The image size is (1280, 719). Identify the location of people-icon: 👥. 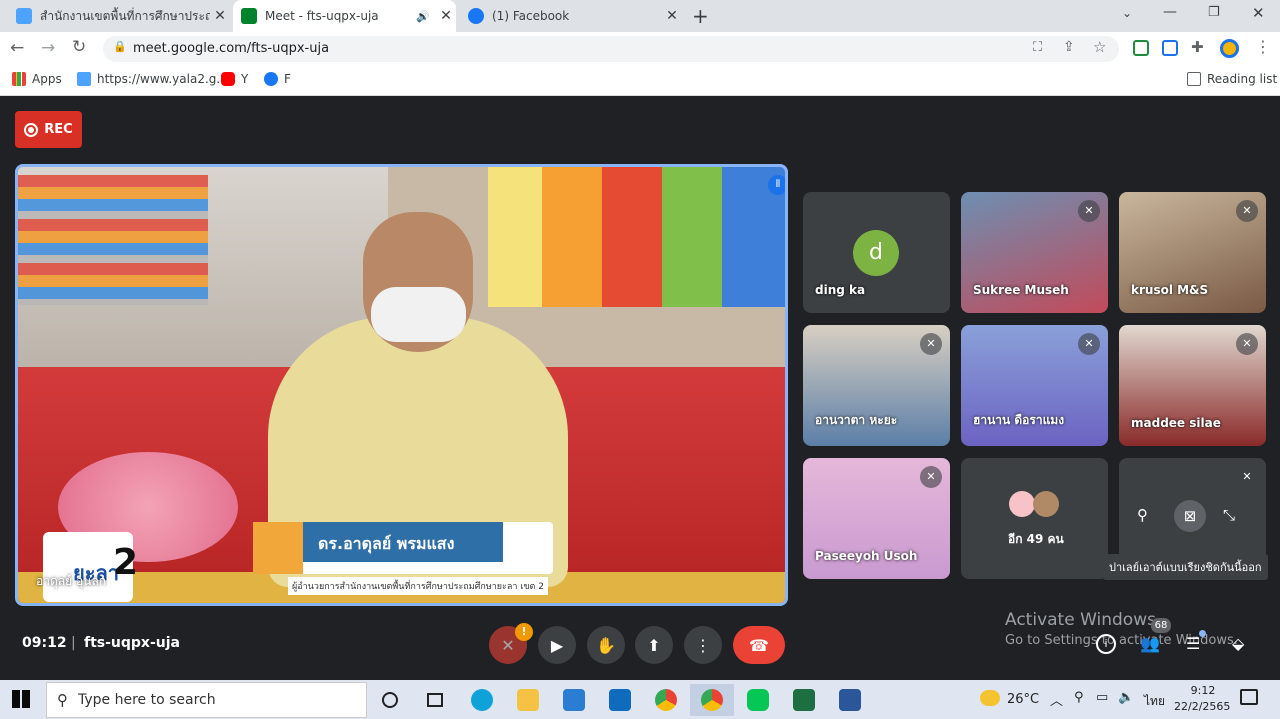
(1150, 643).